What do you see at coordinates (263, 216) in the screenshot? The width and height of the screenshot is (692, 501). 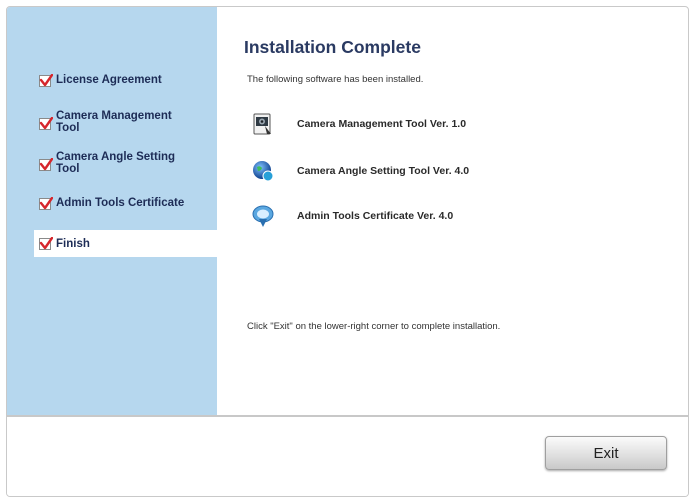 I see `certificate-icon` at bounding box center [263, 216].